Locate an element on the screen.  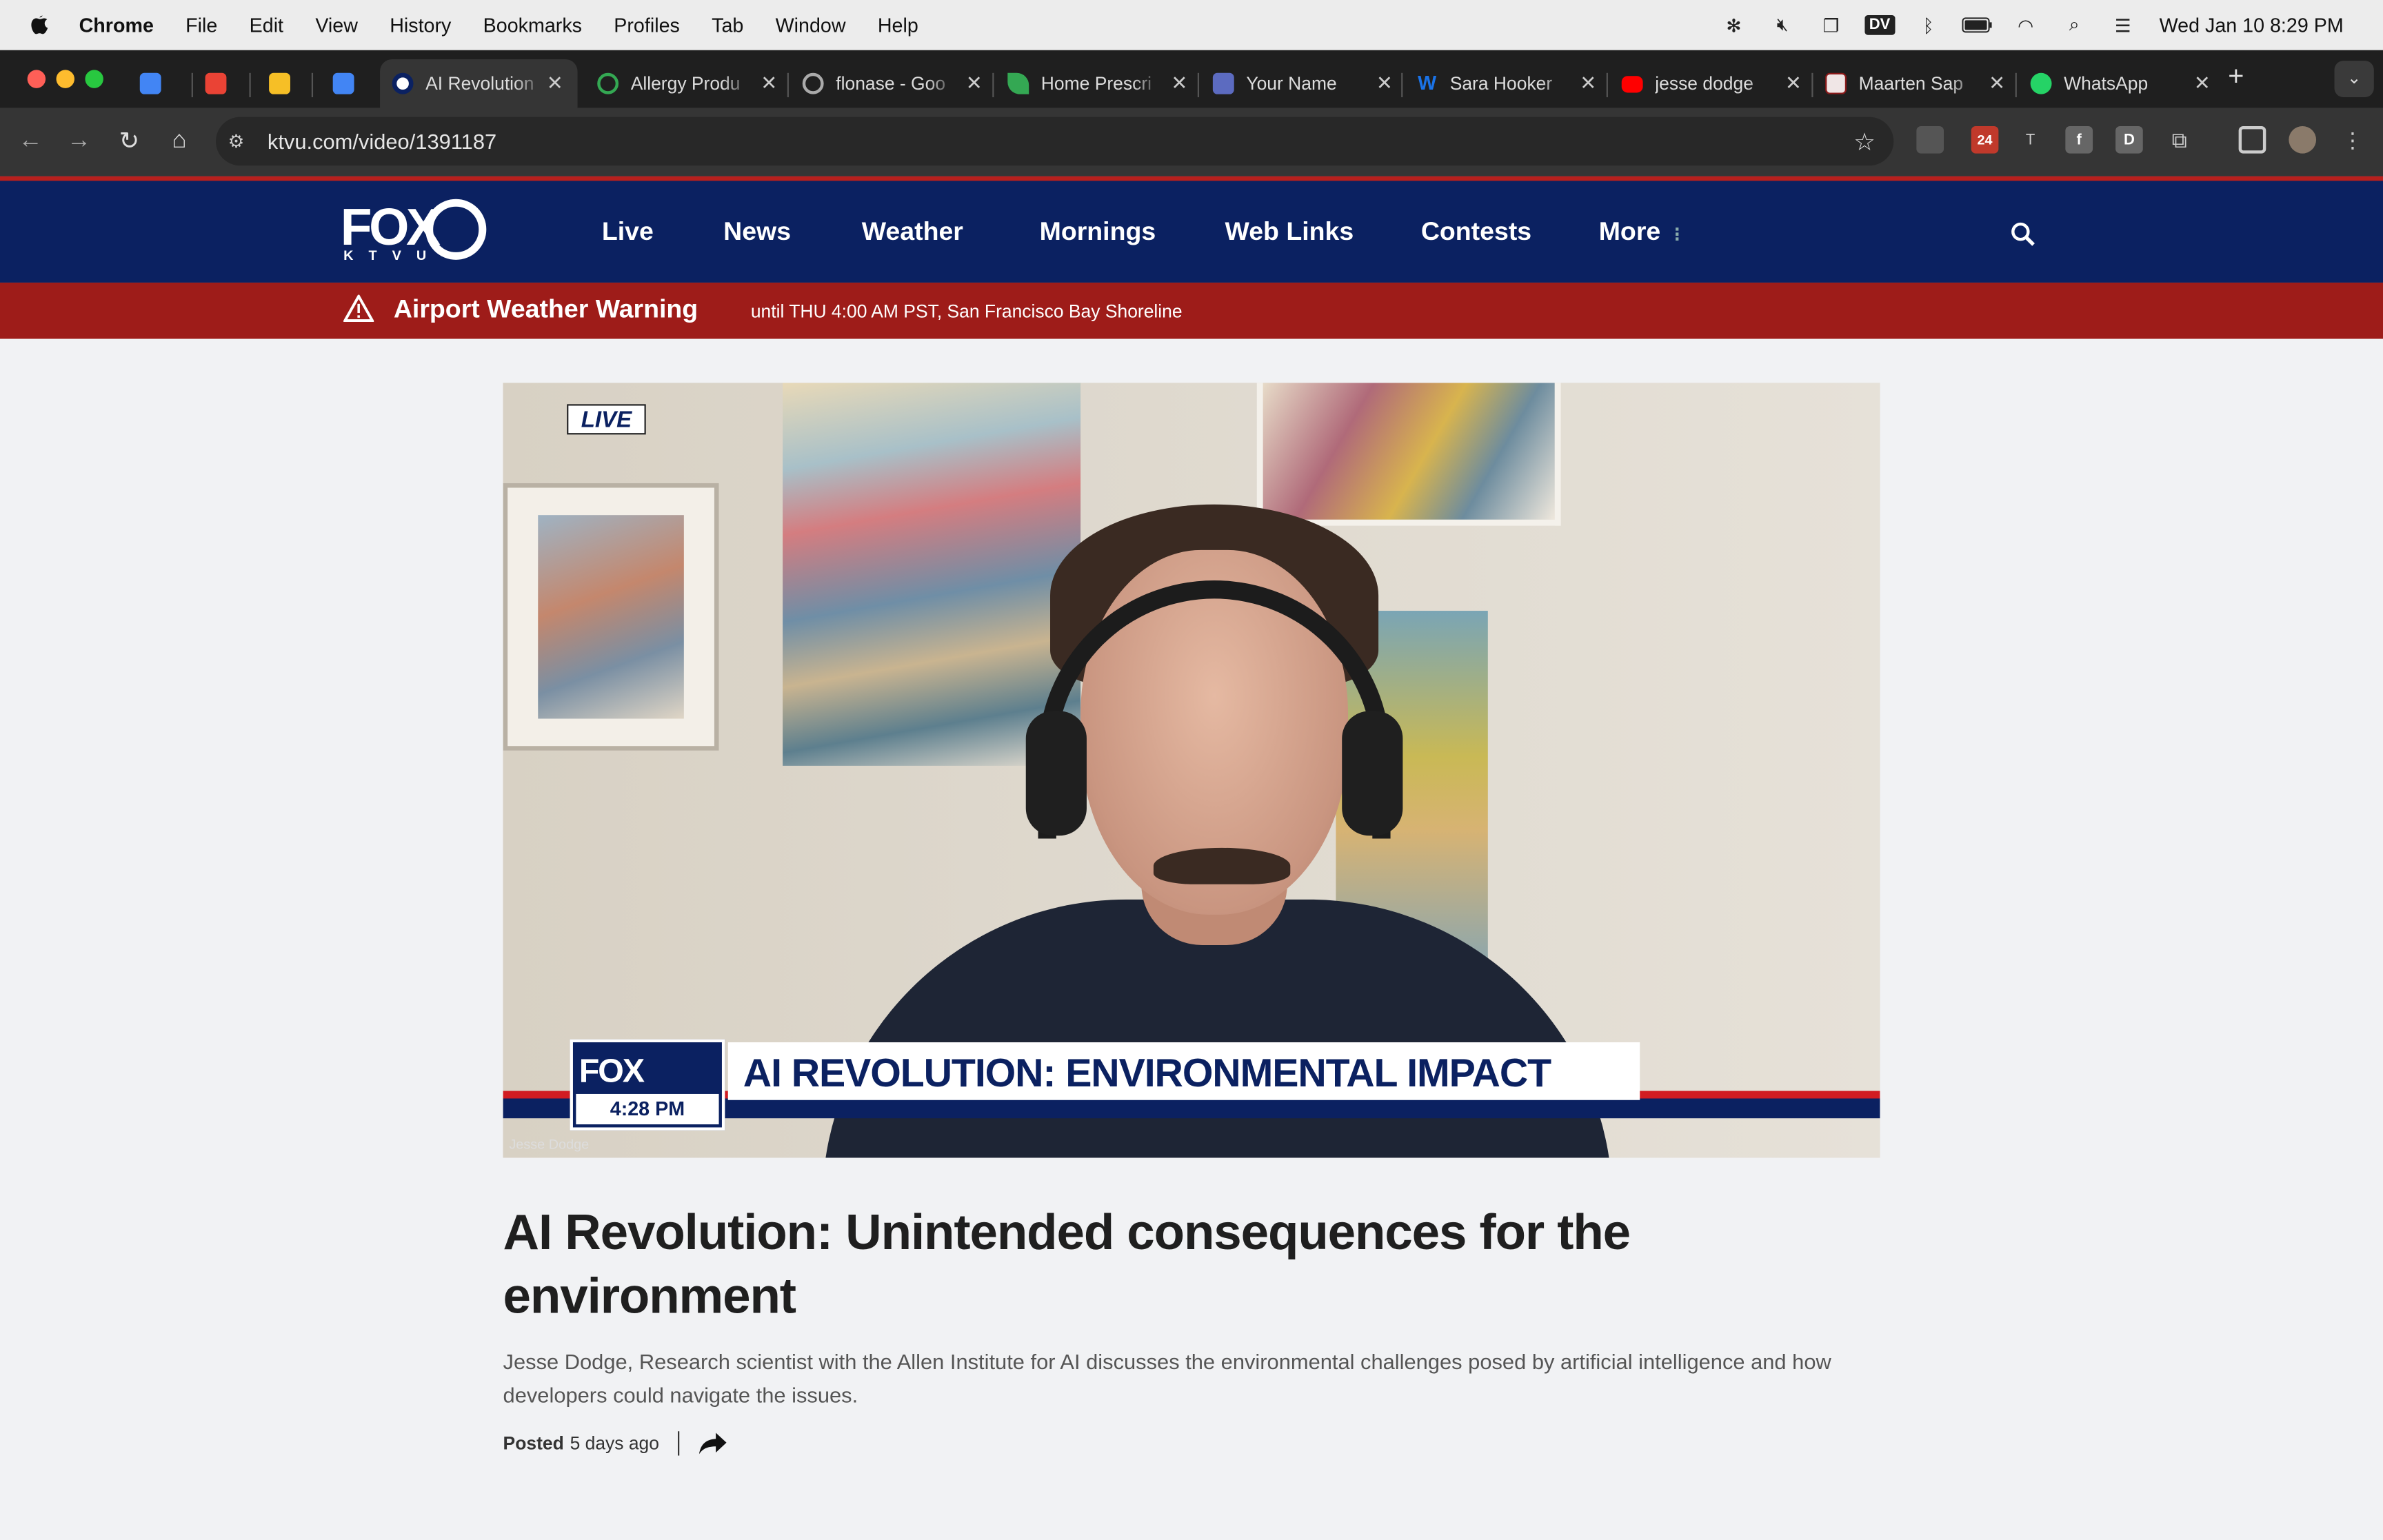
extension-icon is located at coordinates (1930, 140).